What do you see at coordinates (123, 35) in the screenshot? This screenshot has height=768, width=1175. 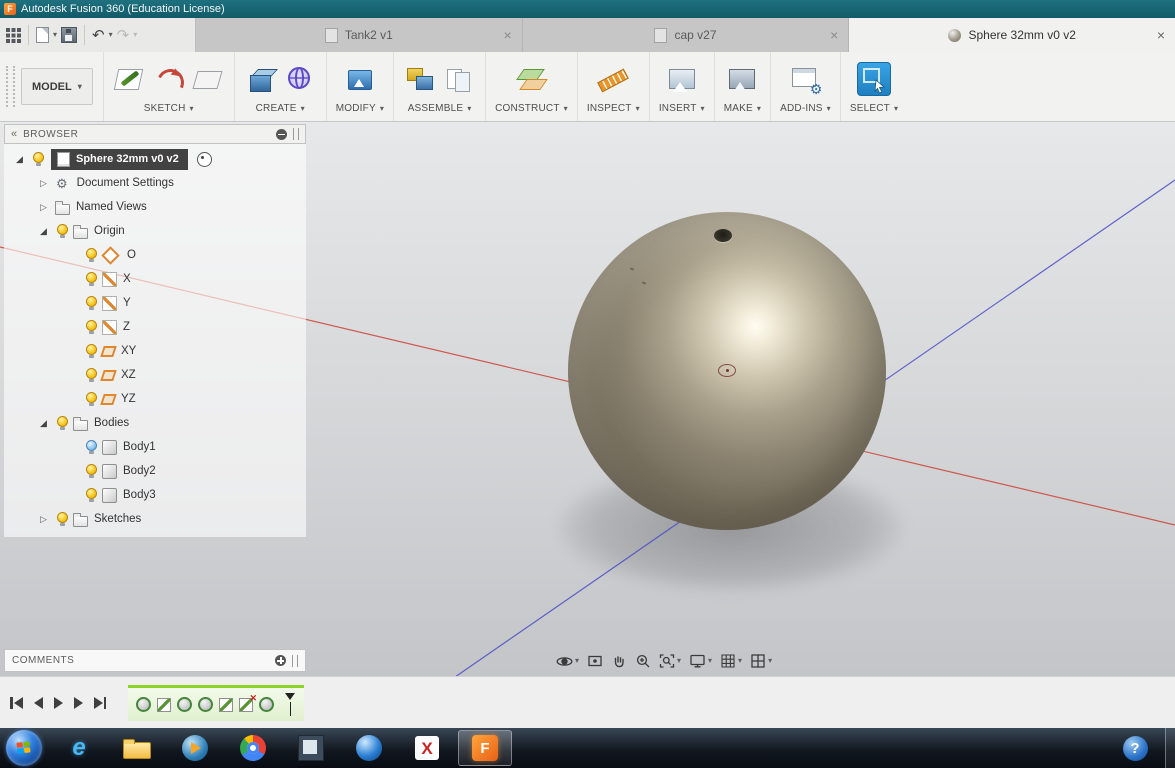 I see `redo-icon: ↷` at bounding box center [123, 35].